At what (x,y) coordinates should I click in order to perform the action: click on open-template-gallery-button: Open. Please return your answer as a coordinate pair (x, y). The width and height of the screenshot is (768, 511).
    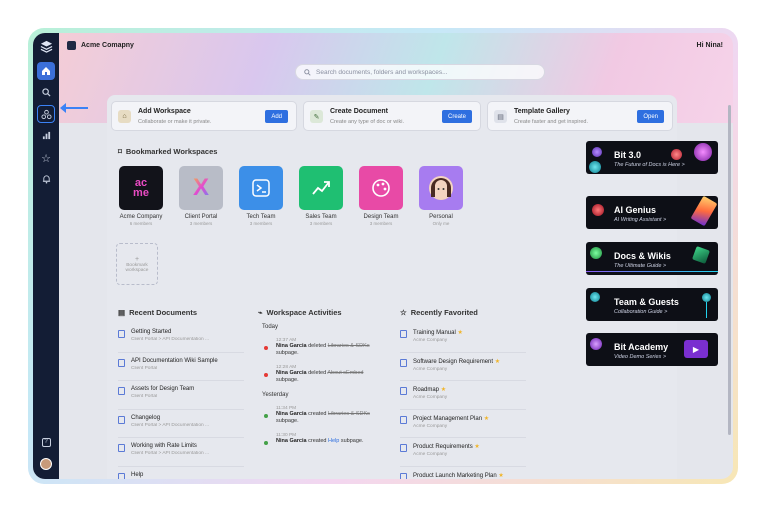
    Looking at the image, I should click on (650, 116).